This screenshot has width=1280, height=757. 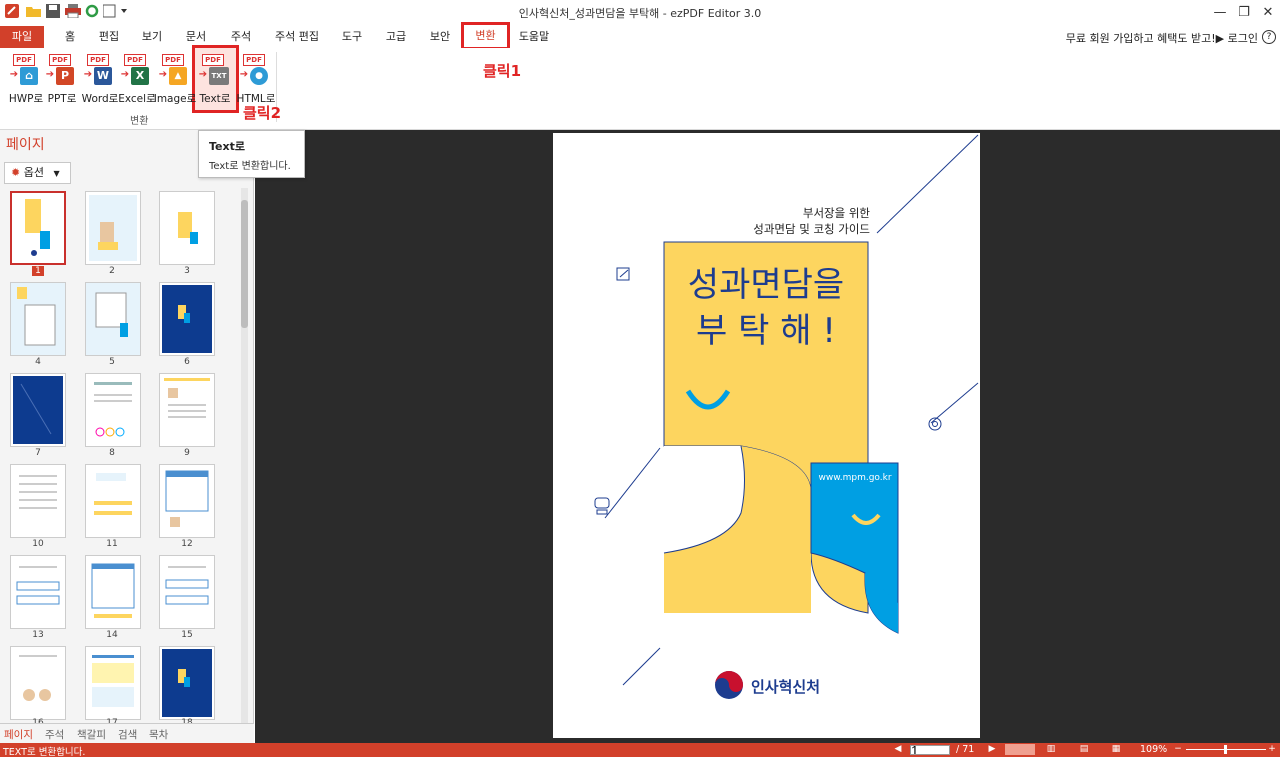 I want to click on tooltip-description: Text로 변환합니다., so click(x=250, y=166).